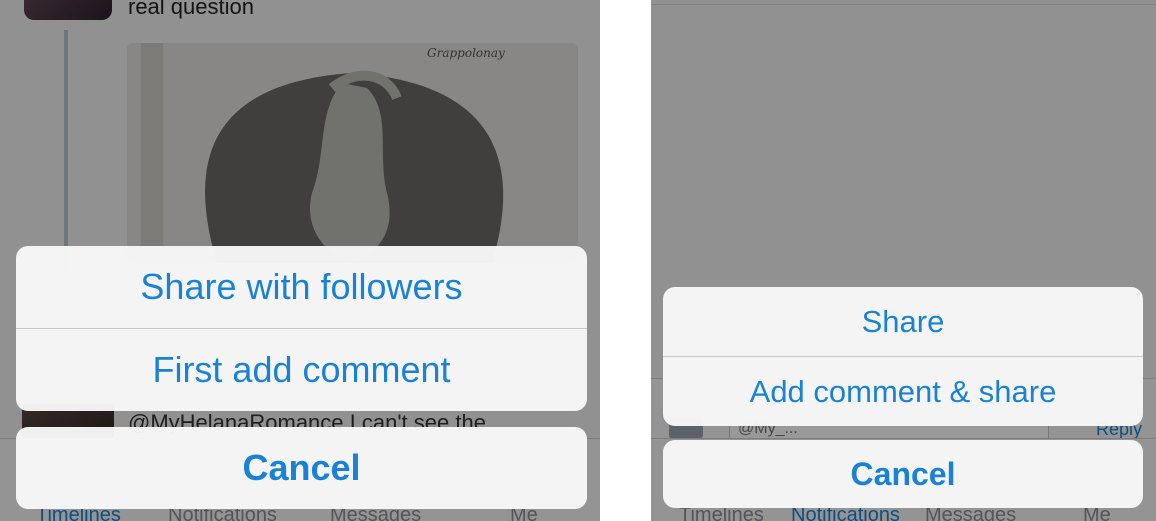  Describe the element at coordinates (903, 321) in the screenshot. I see `share-button: Share` at that location.